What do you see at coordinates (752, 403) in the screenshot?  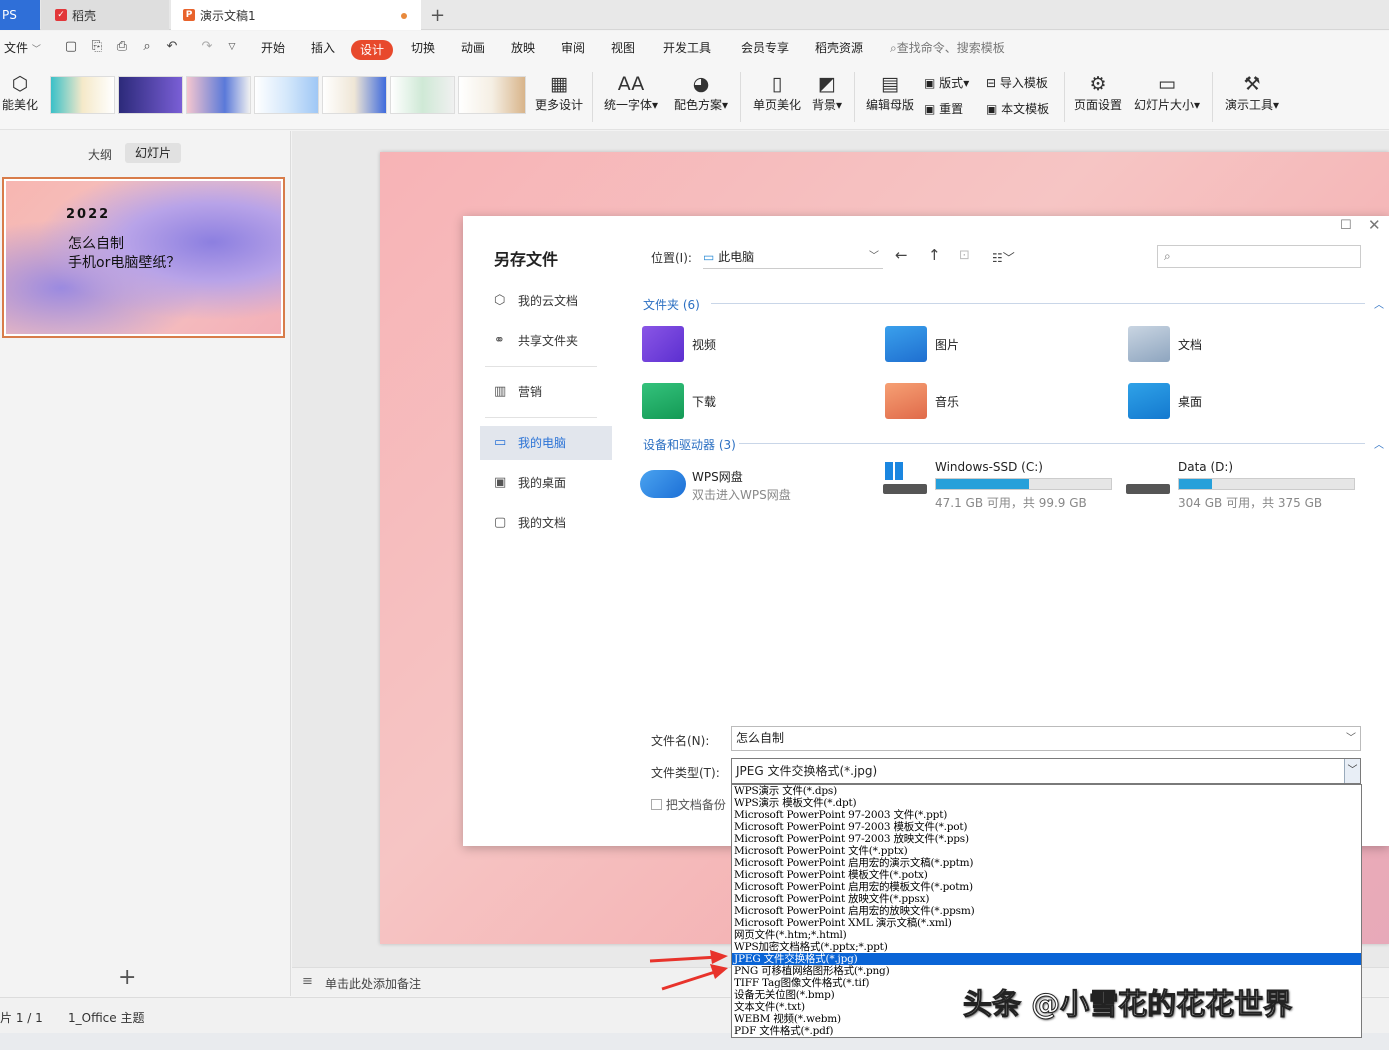 I see `folder-downloads: 下载` at bounding box center [752, 403].